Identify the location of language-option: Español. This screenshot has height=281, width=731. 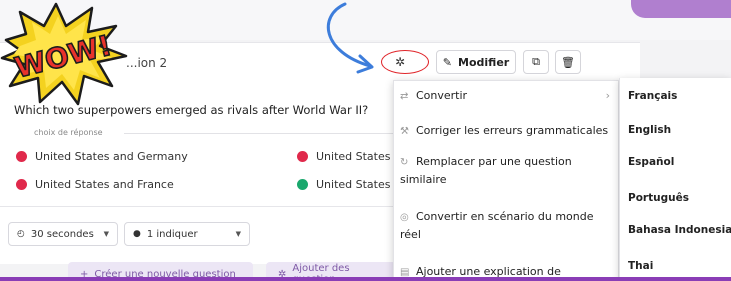
(651, 162).